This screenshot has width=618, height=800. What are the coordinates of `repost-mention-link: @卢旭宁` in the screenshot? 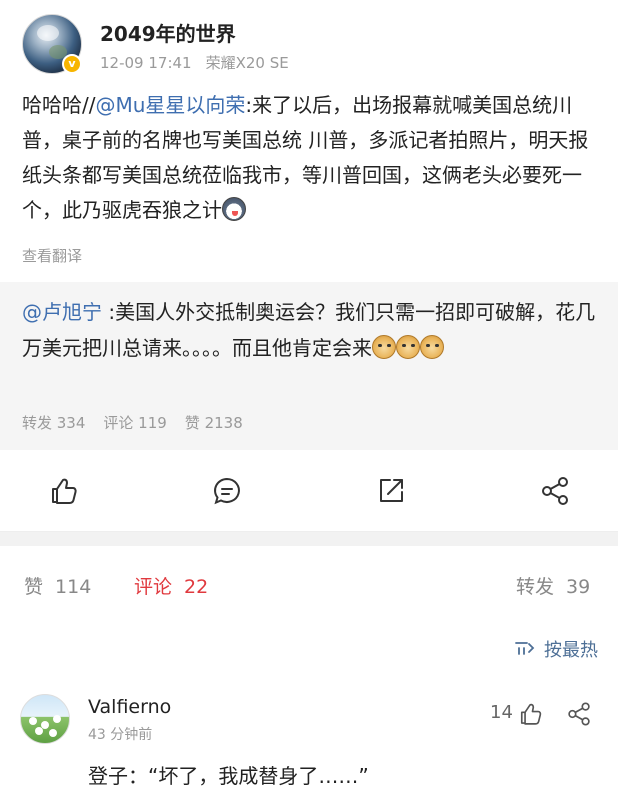 It's located at (62, 312).